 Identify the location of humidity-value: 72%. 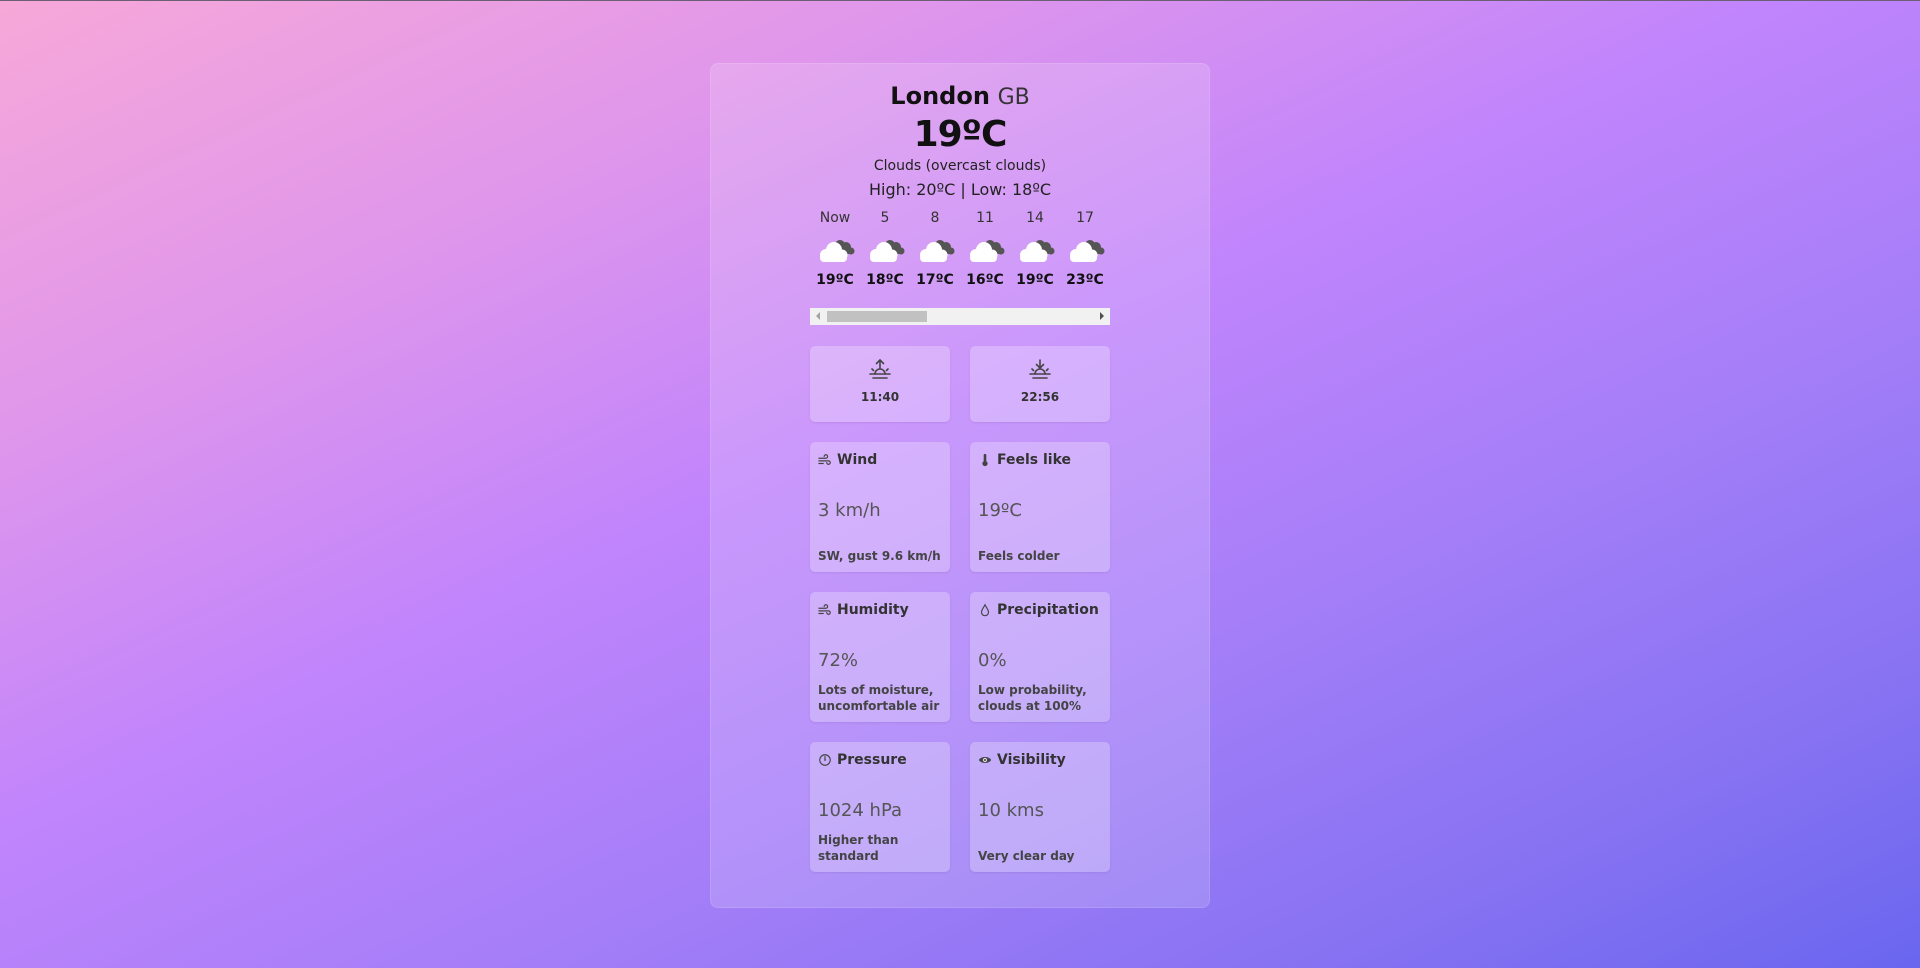
(838, 660).